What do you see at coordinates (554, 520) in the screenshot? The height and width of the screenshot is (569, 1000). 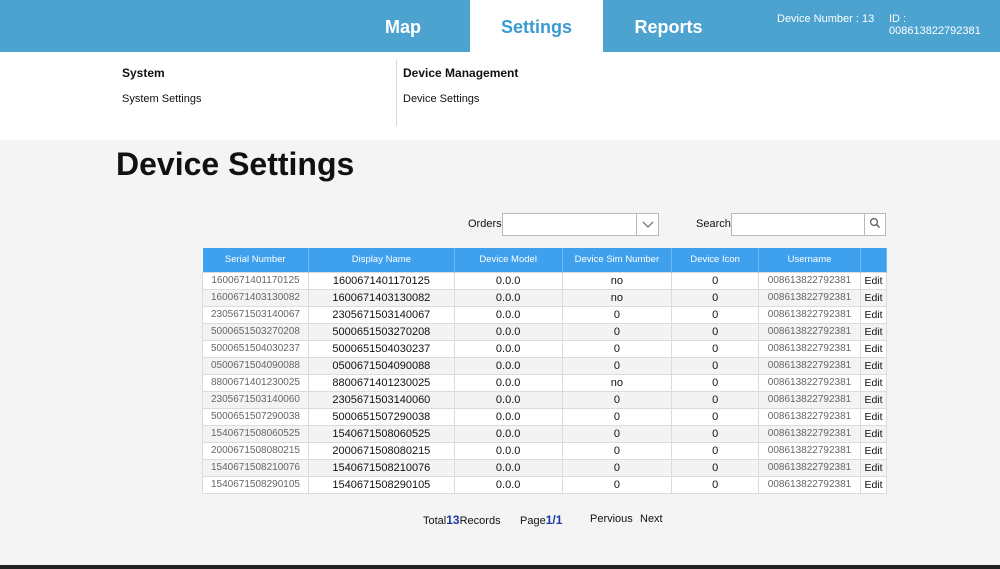 I see `page-value: 1/1` at bounding box center [554, 520].